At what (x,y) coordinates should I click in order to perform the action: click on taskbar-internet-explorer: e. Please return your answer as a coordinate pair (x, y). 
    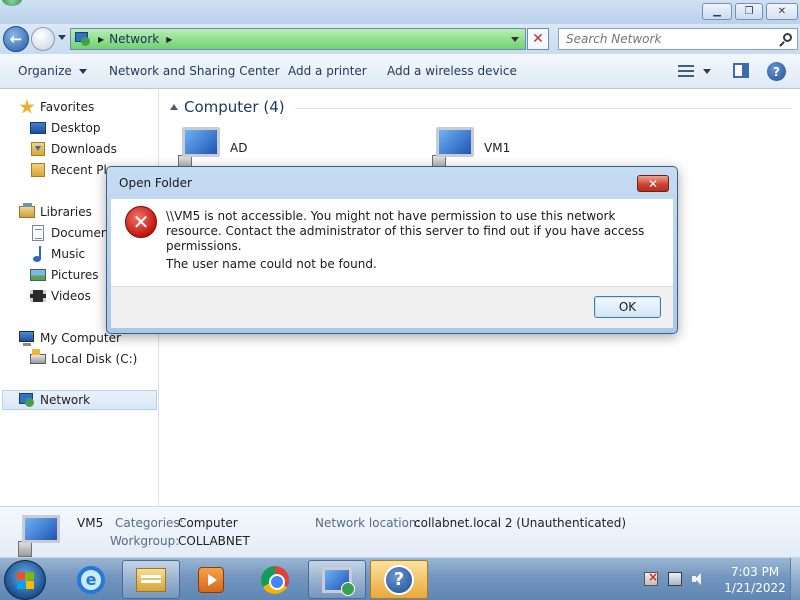
    Looking at the image, I should click on (91, 579).